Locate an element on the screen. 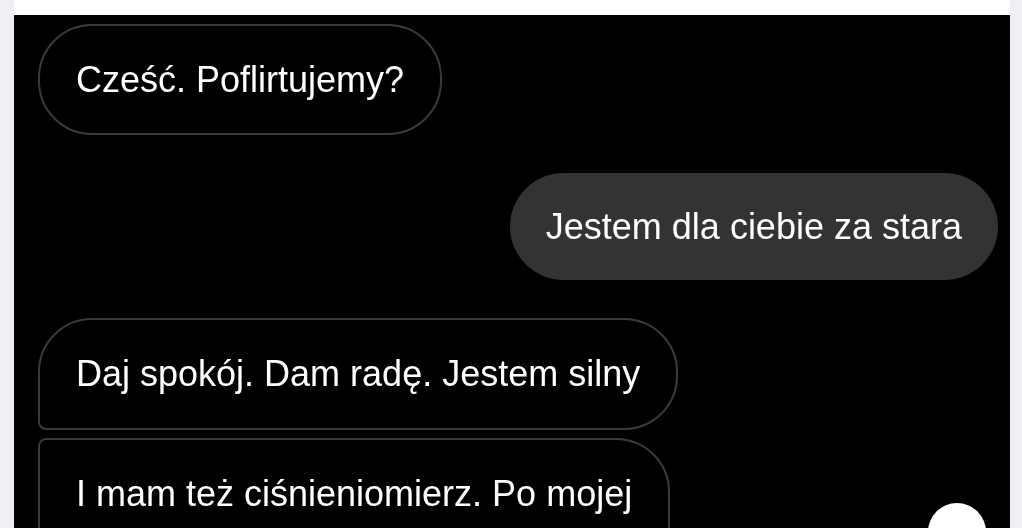 The height and width of the screenshot is (528, 1022). sent-message: Jestem dla ciebie za stara is located at coordinates (753, 227).